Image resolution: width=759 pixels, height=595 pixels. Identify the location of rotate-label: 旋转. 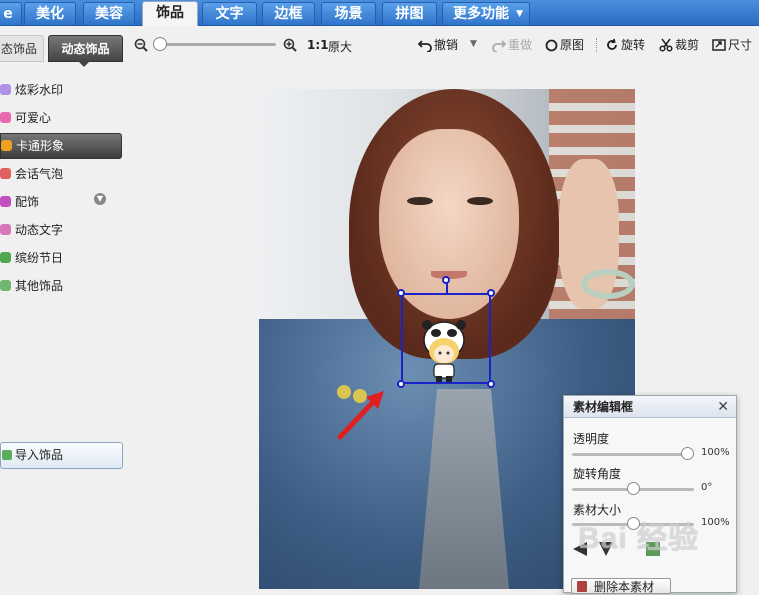
(633, 45).